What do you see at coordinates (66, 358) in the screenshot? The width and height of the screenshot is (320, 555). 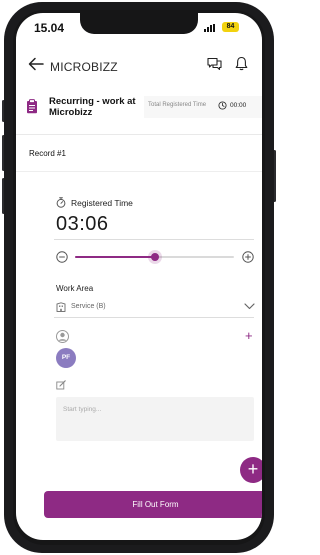 I see `avatar: PF` at bounding box center [66, 358].